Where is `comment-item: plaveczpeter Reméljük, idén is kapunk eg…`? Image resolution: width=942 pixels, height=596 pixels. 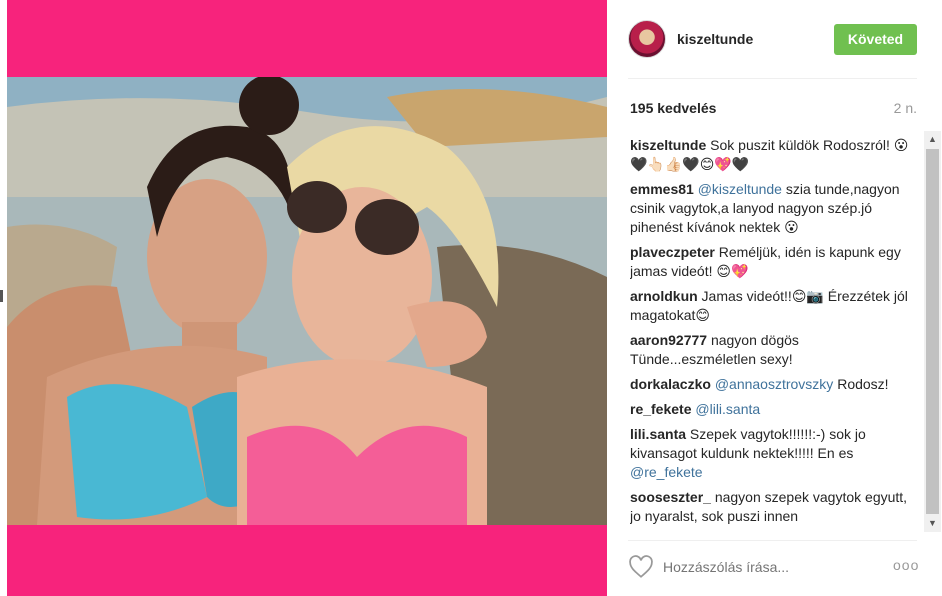 comment-item: plaveczpeter Reméljük, idén is kapunk eg… is located at coordinates (774, 262).